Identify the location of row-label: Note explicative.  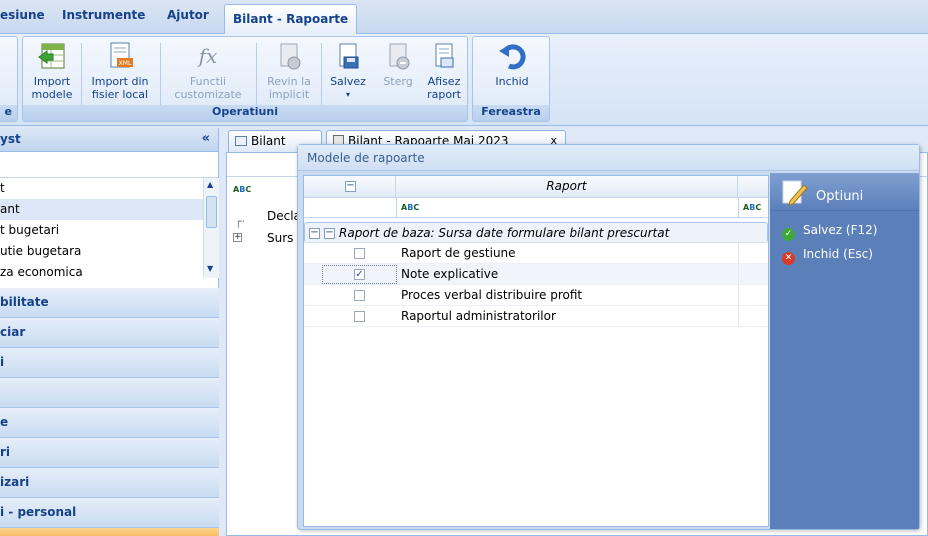
(450, 274).